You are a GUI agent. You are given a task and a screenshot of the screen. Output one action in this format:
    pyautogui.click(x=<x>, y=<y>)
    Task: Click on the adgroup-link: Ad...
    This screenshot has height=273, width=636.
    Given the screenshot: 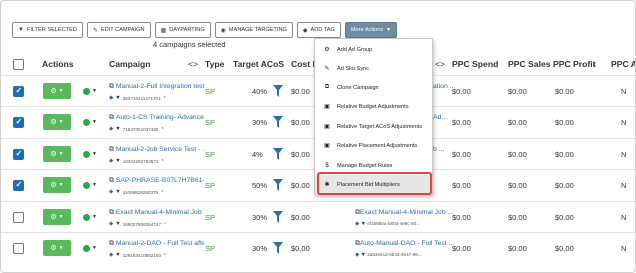 What is the action you would take?
    pyautogui.click(x=440, y=117)
    